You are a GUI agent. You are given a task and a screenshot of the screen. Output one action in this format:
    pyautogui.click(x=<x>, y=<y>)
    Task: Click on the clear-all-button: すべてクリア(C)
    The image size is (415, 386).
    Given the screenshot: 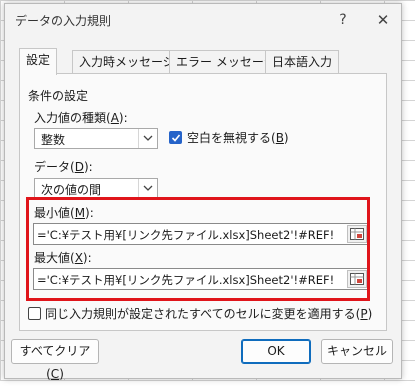 What is the action you would take?
    pyautogui.click(x=55, y=360)
    